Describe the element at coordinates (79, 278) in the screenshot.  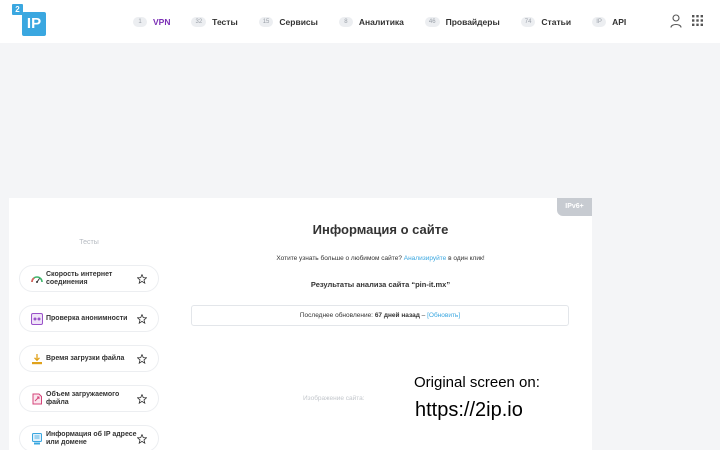
I see `tool-label: Скорость интернет соединения` at that location.